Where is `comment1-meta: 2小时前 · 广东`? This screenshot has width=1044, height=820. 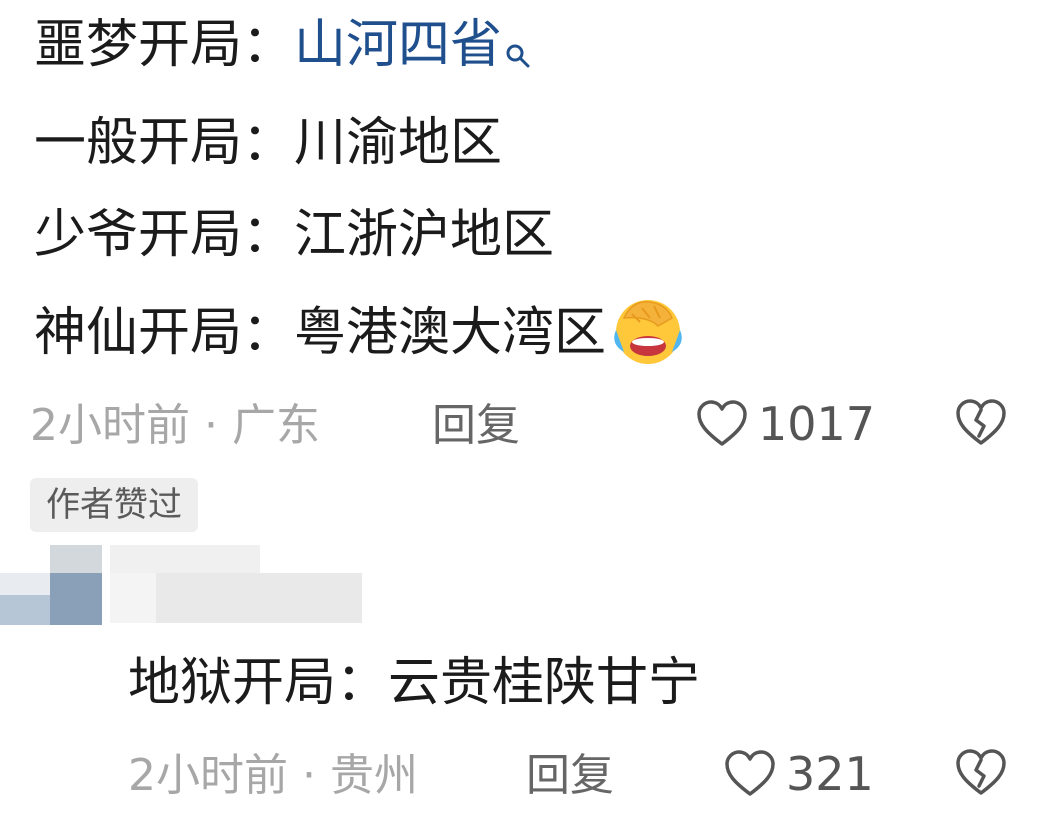
comment1-meta: 2小时前 · 广东 is located at coordinates (175, 426).